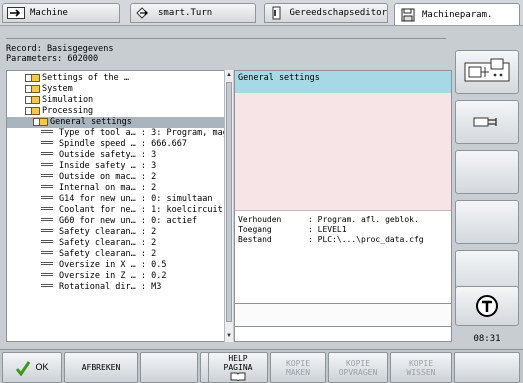  I want to click on tree-param-row: Oversize in X … : 0.5, so click(119, 265).